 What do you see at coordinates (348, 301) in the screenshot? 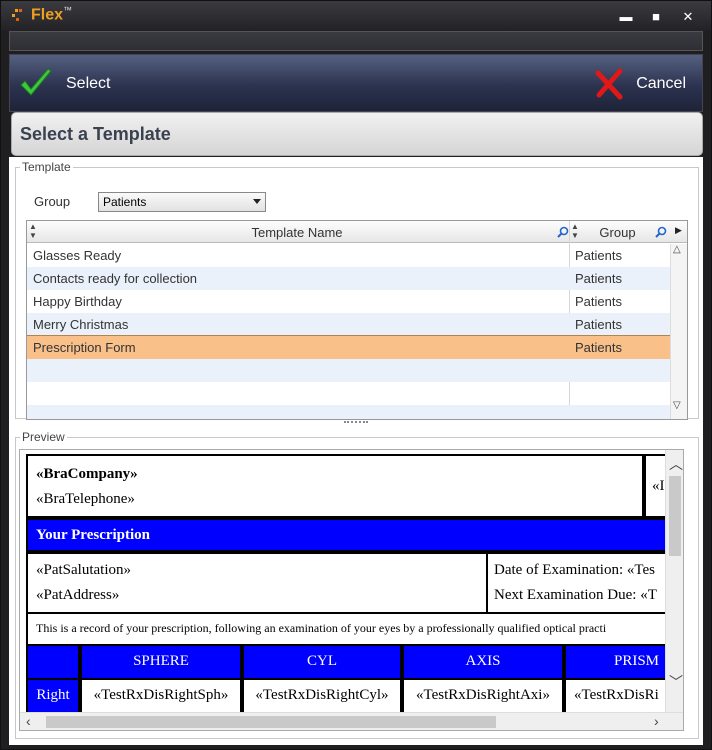
I see `table-row: Happy Birthday Patients` at bounding box center [348, 301].